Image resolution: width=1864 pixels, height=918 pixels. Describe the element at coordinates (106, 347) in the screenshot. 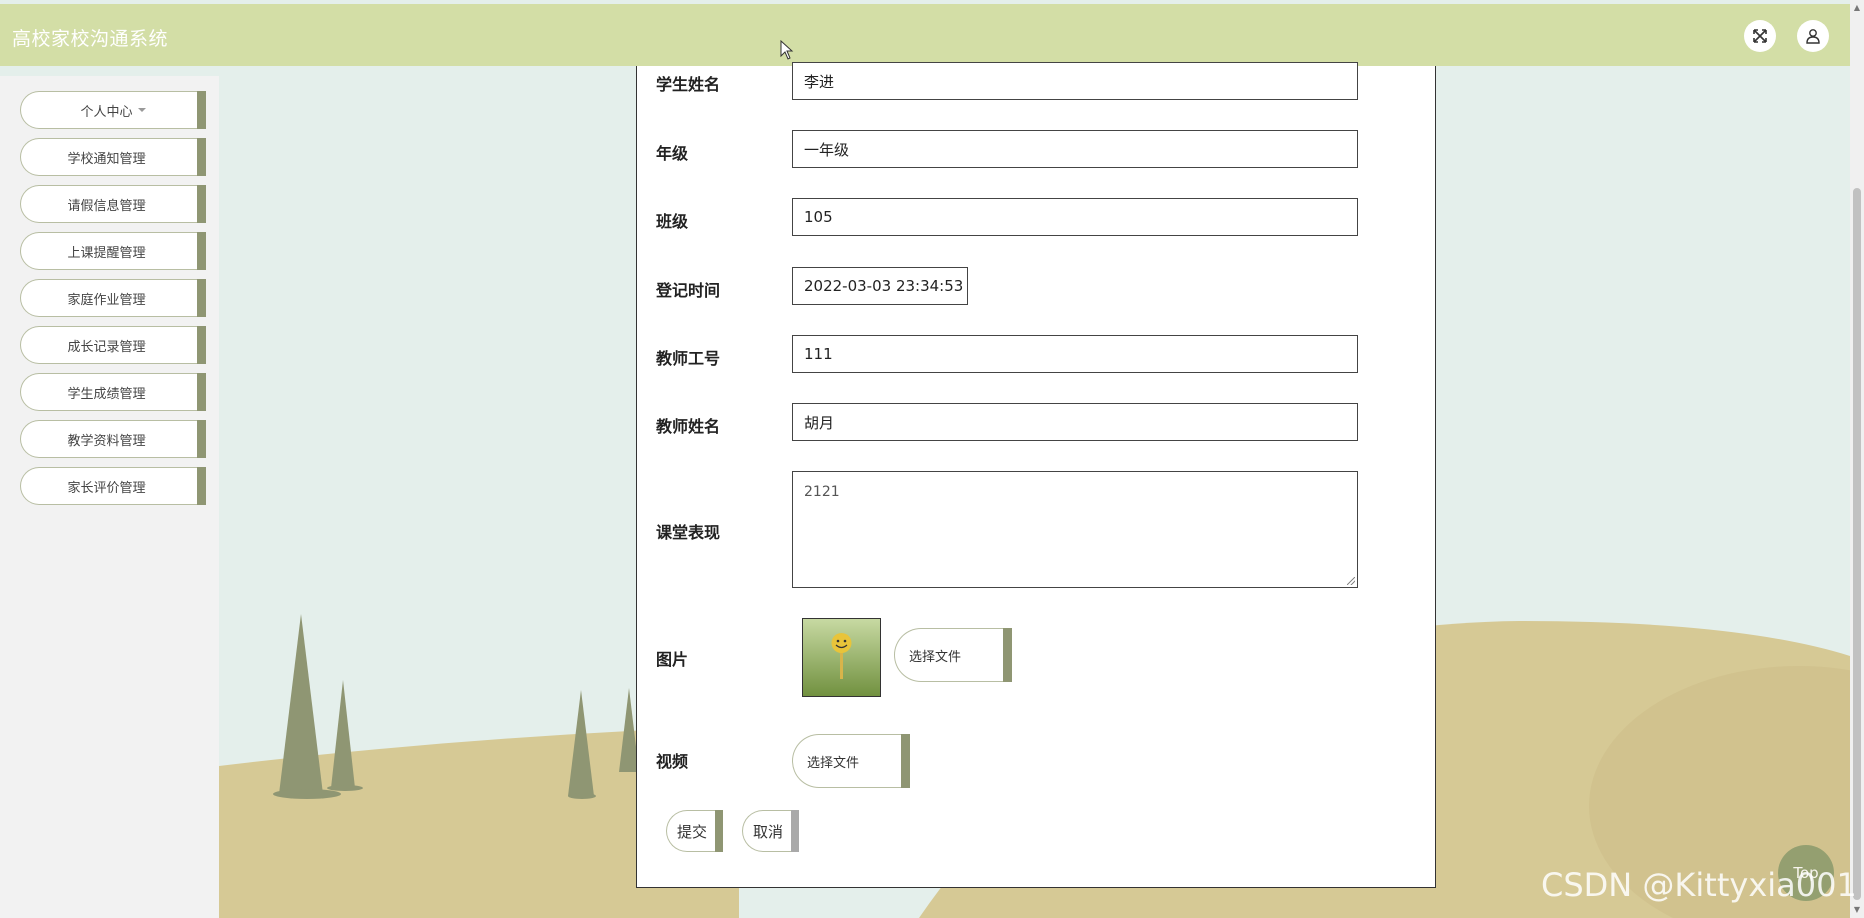

I see `sidebar-item-label: 成长记录管理` at that location.